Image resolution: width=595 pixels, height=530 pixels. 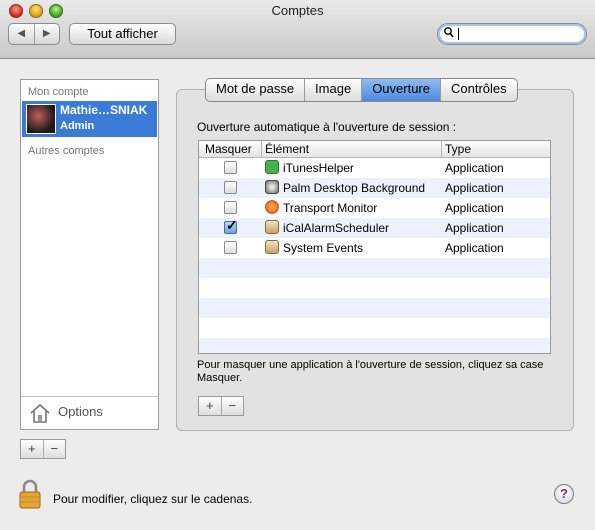 I want to click on row-item-name: Palm Desktop Background, so click(x=354, y=188).